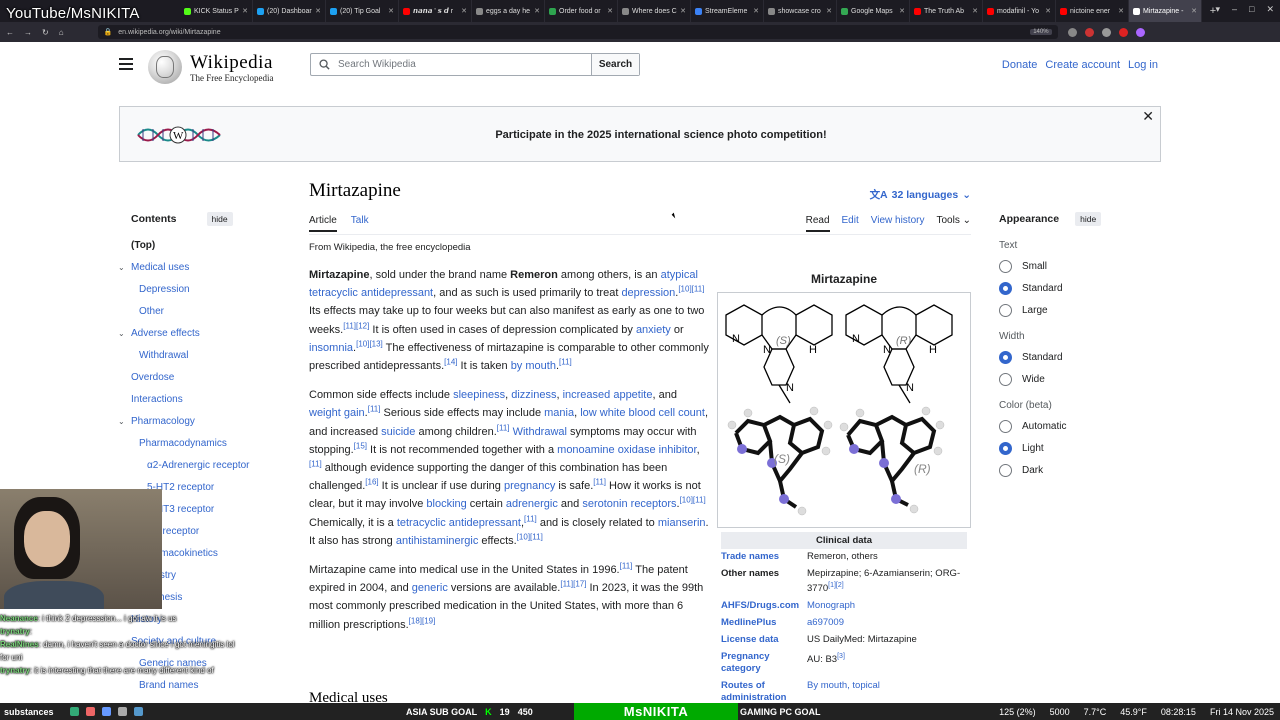 The height and width of the screenshot is (720, 1280). What do you see at coordinates (211, 404) in the screenshot?
I see `toc-item: Interactions` at bounding box center [211, 404].